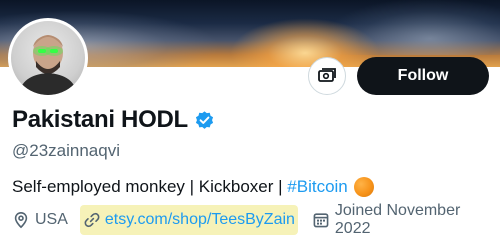 This screenshot has width=500, height=245. I want to click on avatar-image, so click(48, 58).